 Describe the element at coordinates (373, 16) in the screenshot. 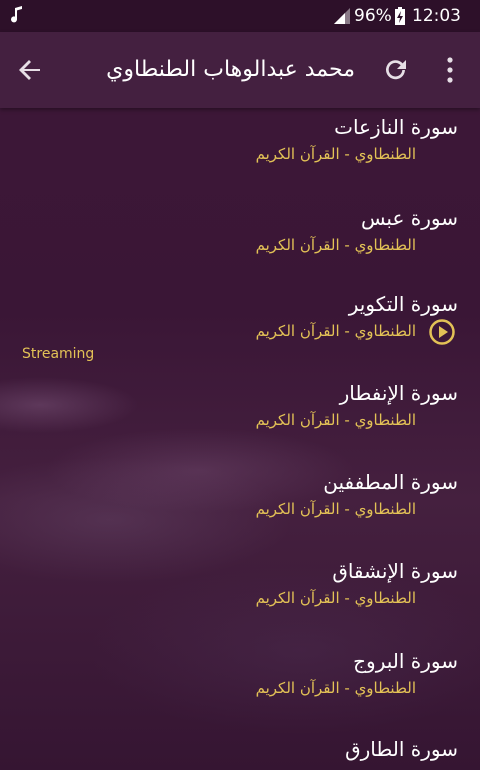

I see `battery-percentage: 96%` at that location.